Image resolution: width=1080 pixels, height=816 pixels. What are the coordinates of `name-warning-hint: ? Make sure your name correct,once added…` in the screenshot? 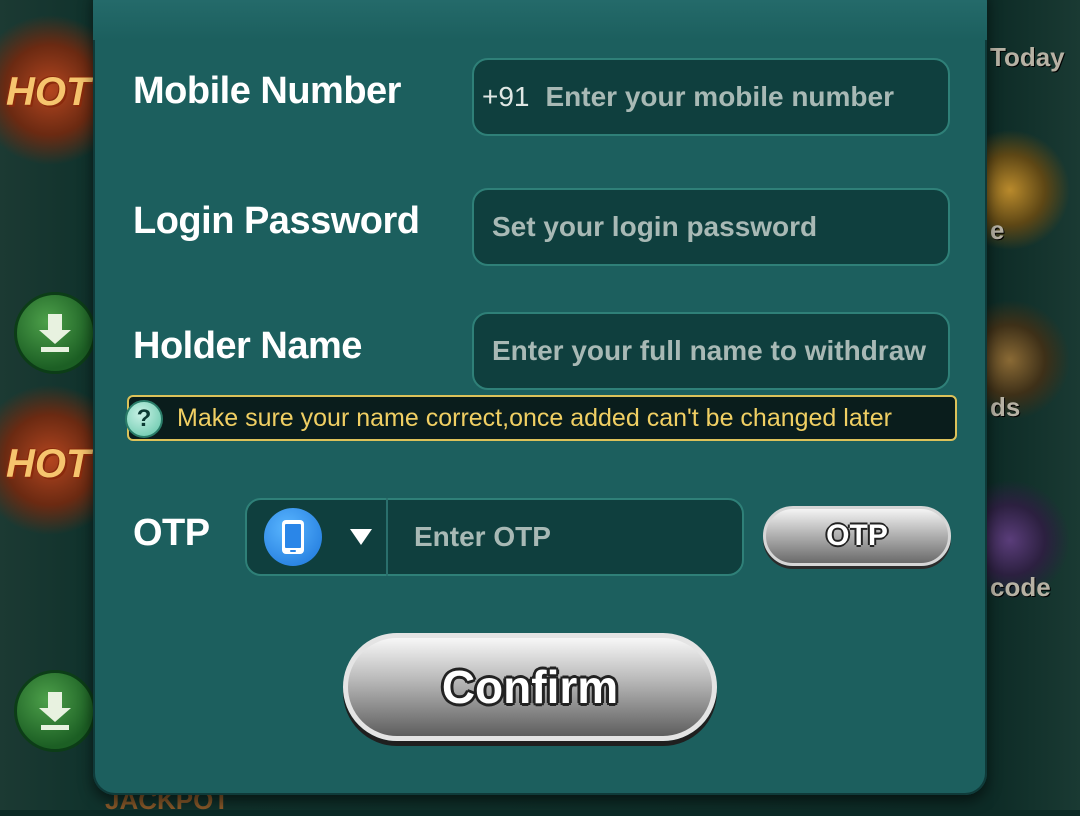 It's located at (541, 418).